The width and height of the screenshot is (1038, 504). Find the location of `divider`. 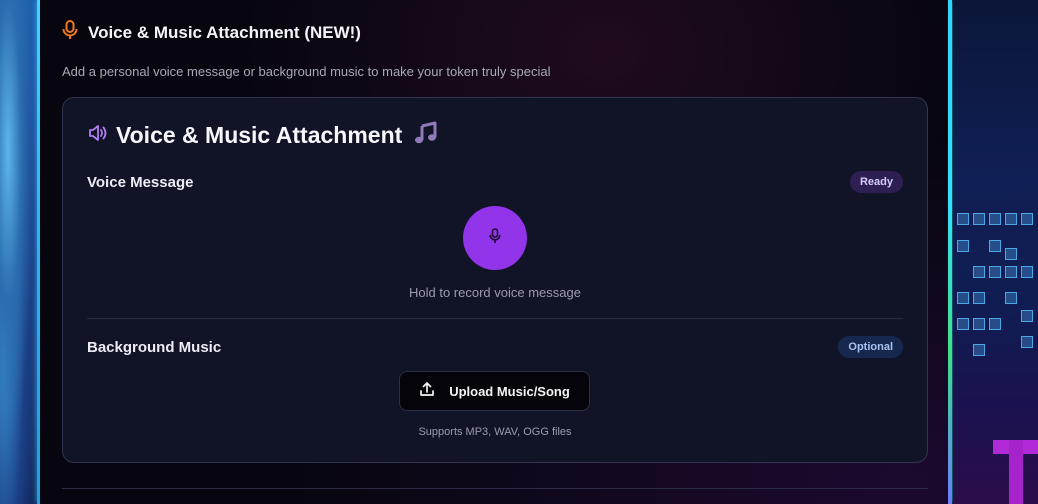

divider is located at coordinates (495, 318).